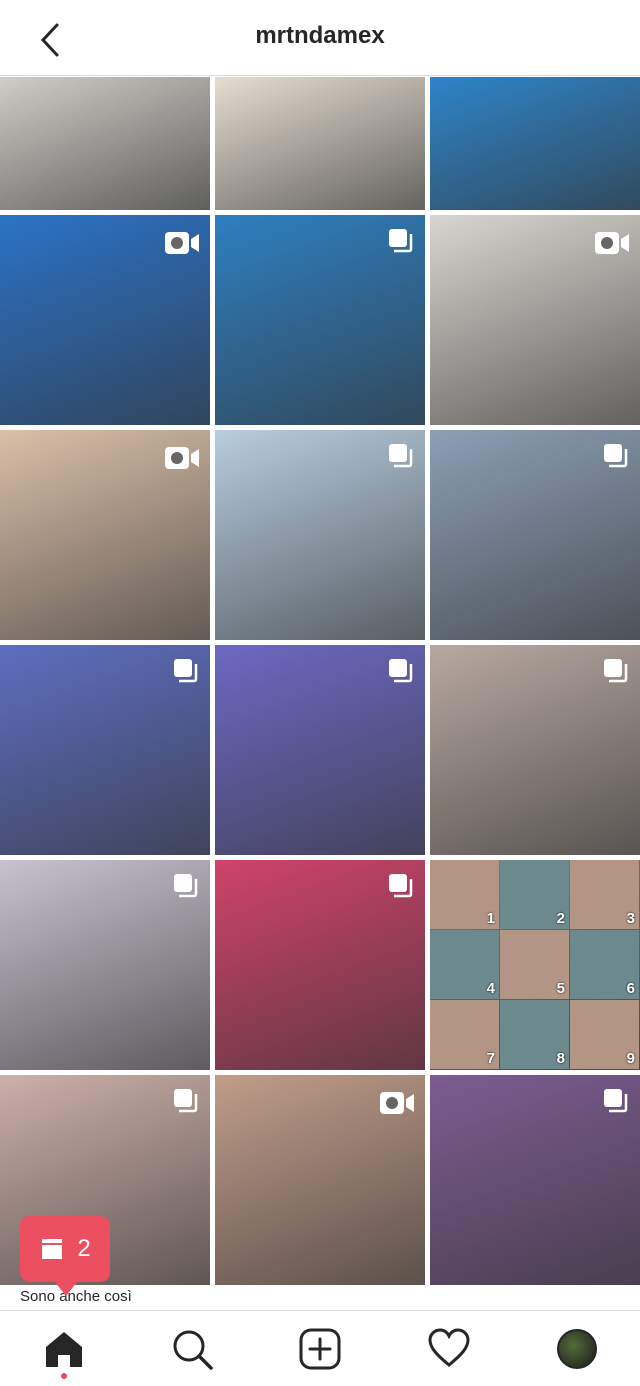 This screenshot has height=1386, width=640. What do you see at coordinates (464, 964) in the screenshot?
I see `collage-cell: 4` at bounding box center [464, 964].